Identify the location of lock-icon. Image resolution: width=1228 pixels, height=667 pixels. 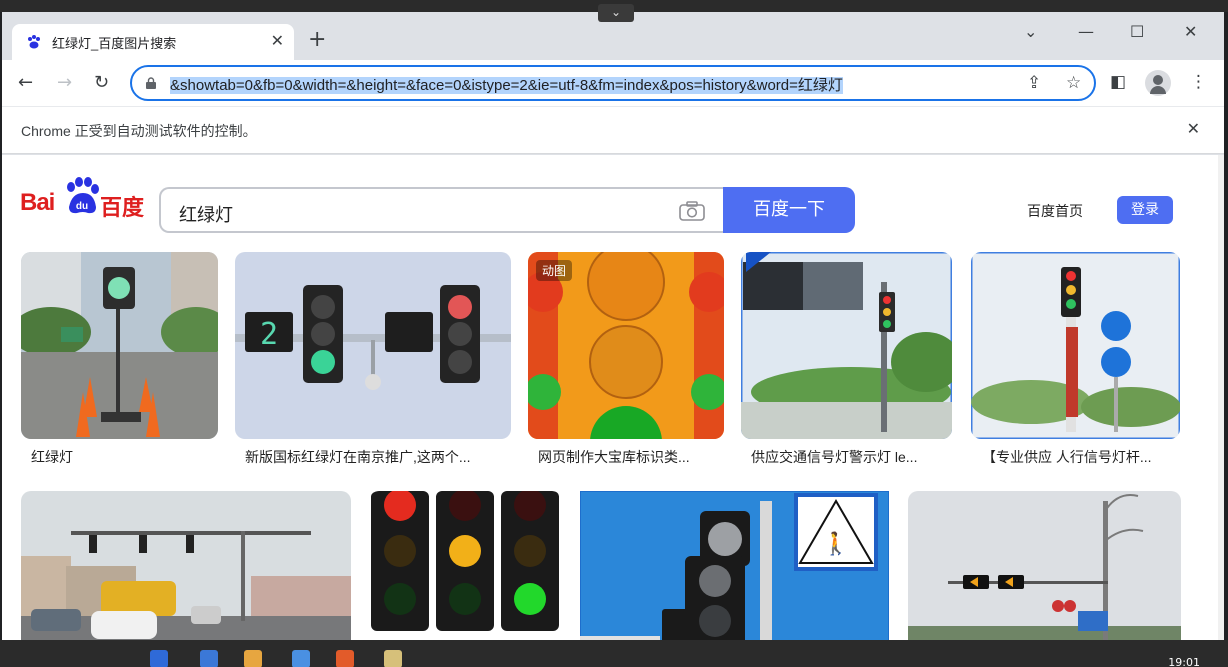
(151, 83).